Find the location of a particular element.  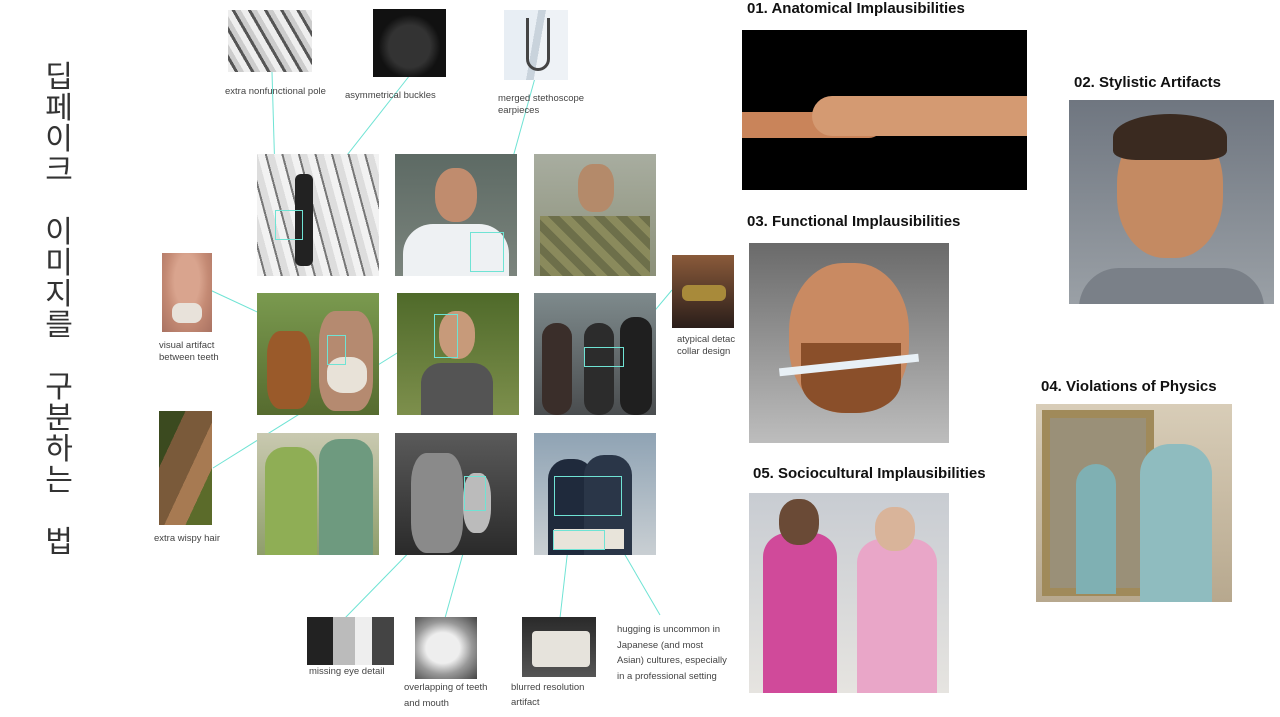

blur-caption: blurred resolution artifact is located at coordinates (548, 695).